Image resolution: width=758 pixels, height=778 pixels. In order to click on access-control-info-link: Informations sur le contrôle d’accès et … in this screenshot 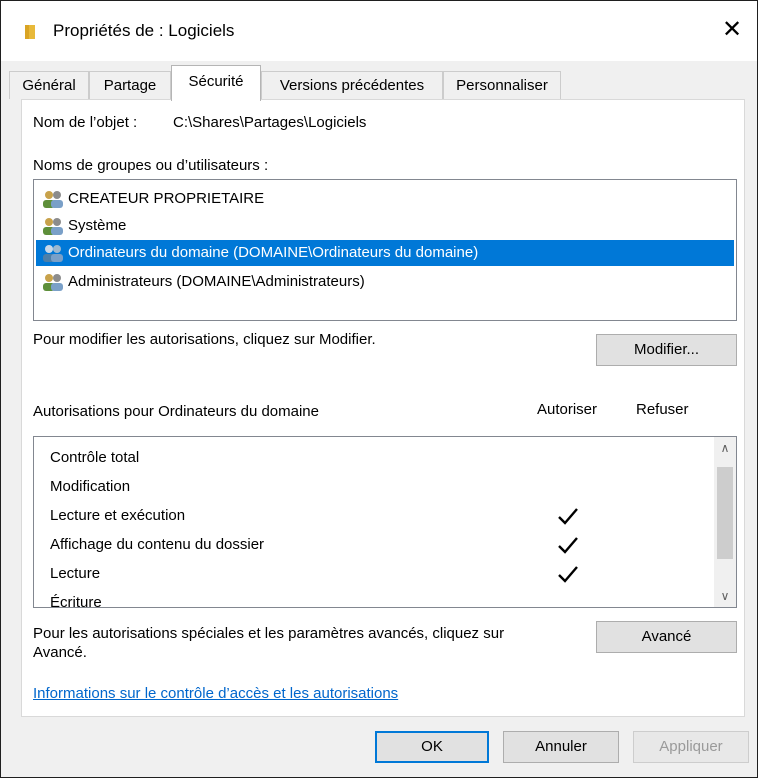, I will do `click(215, 693)`.